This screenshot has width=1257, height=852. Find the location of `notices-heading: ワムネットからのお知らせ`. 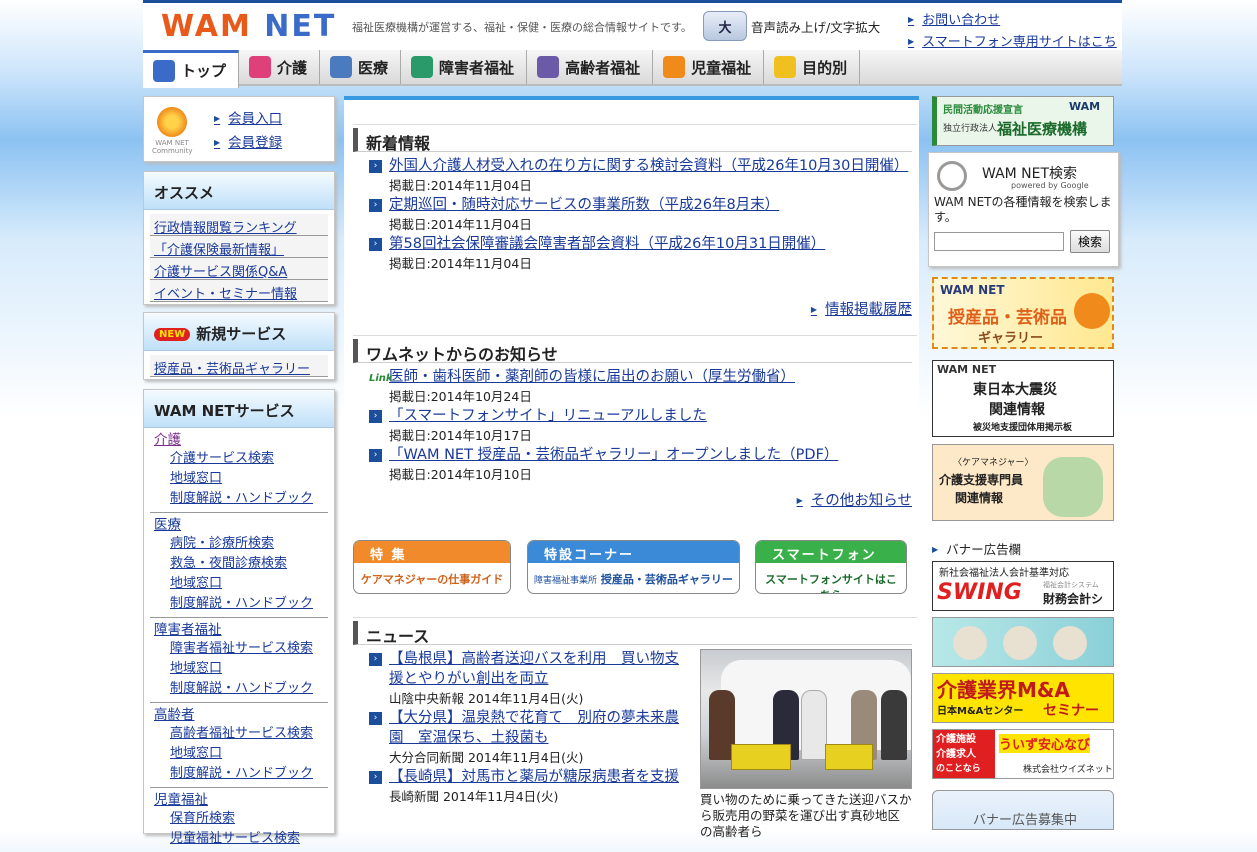

notices-heading: ワムネットからのお知らせ is located at coordinates (635, 349).